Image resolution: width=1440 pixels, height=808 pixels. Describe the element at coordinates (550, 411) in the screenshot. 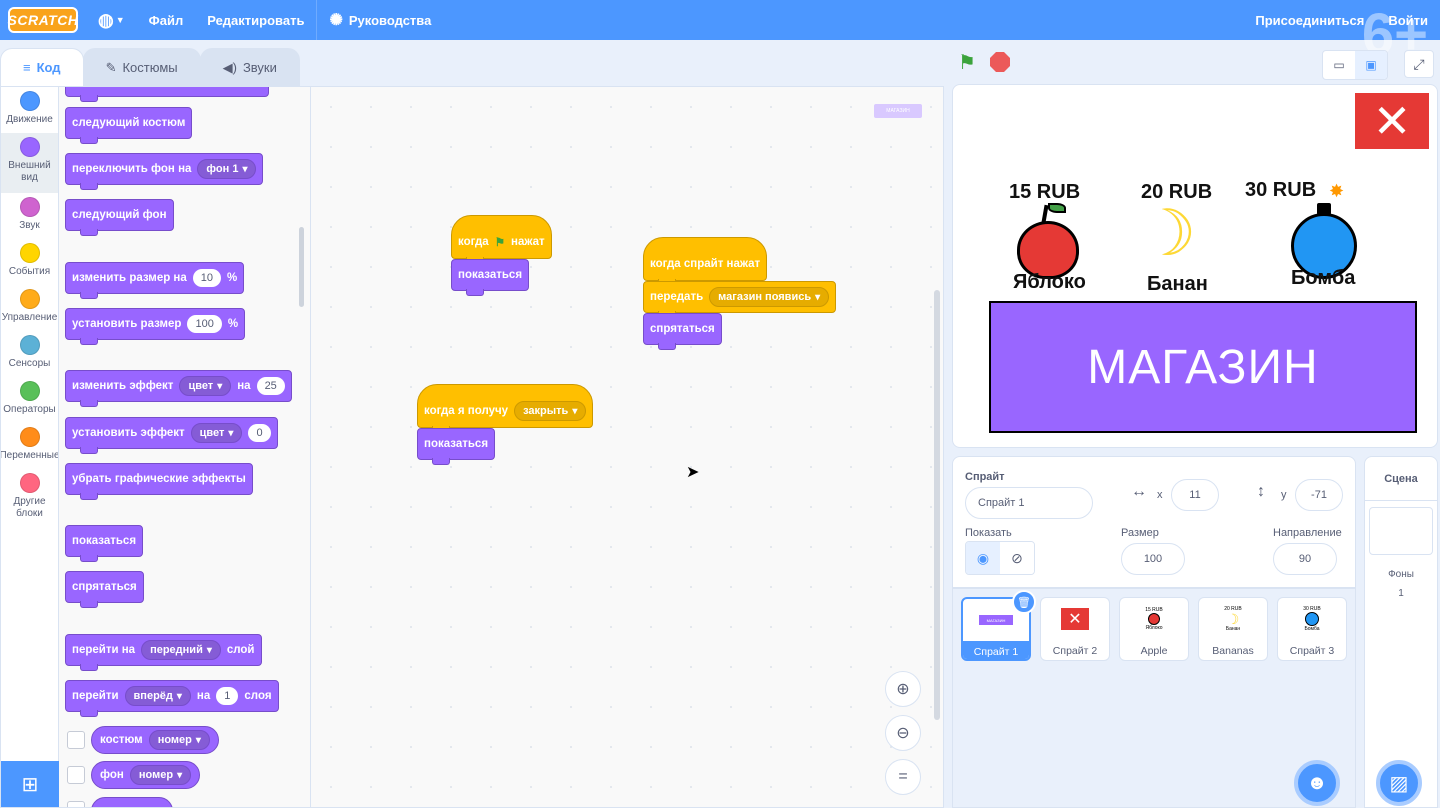

I see `receive-message-dropdown: закрыть` at that location.